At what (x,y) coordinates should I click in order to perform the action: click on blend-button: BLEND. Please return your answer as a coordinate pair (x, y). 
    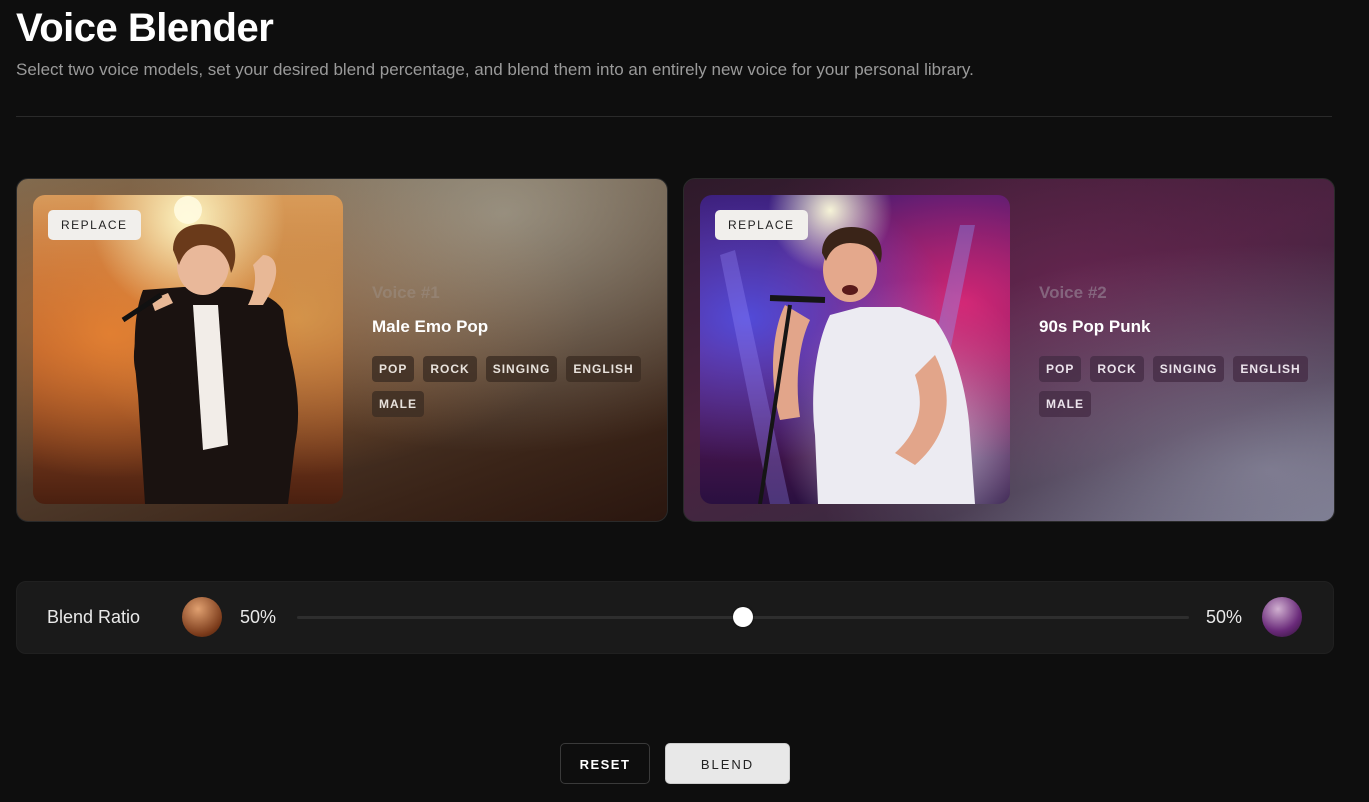
    Looking at the image, I should click on (727, 763).